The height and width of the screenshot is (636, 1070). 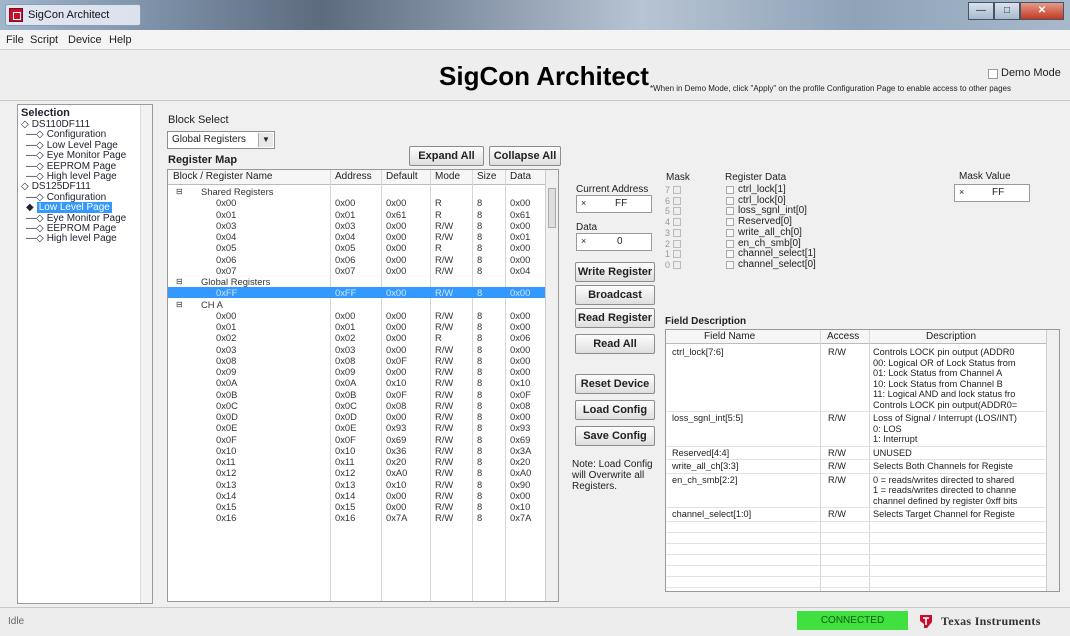 What do you see at coordinates (357, 202) in the screenshot?
I see `register-row: 0x00 0x00 0x00 R 8 0x00` at bounding box center [357, 202].